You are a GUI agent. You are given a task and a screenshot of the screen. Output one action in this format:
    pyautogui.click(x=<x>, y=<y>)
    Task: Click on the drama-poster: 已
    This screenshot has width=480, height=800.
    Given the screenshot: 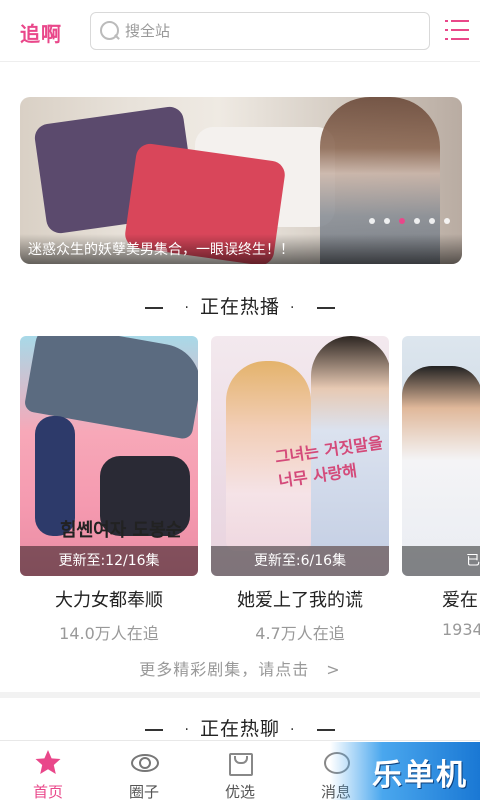 What is the action you would take?
    pyautogui.click(x=441, y=456)
    